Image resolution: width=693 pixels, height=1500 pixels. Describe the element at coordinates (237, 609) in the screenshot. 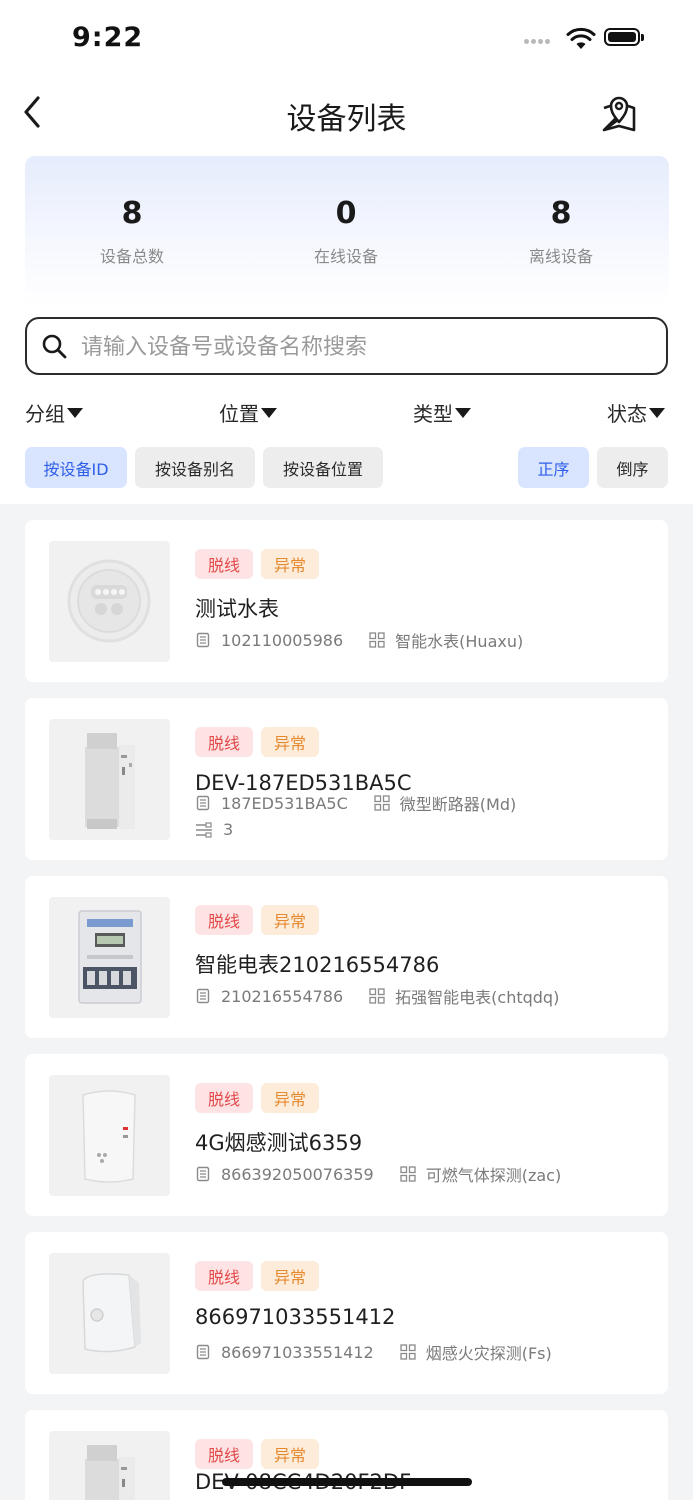

I see `device-name: 测试水表` at that location.